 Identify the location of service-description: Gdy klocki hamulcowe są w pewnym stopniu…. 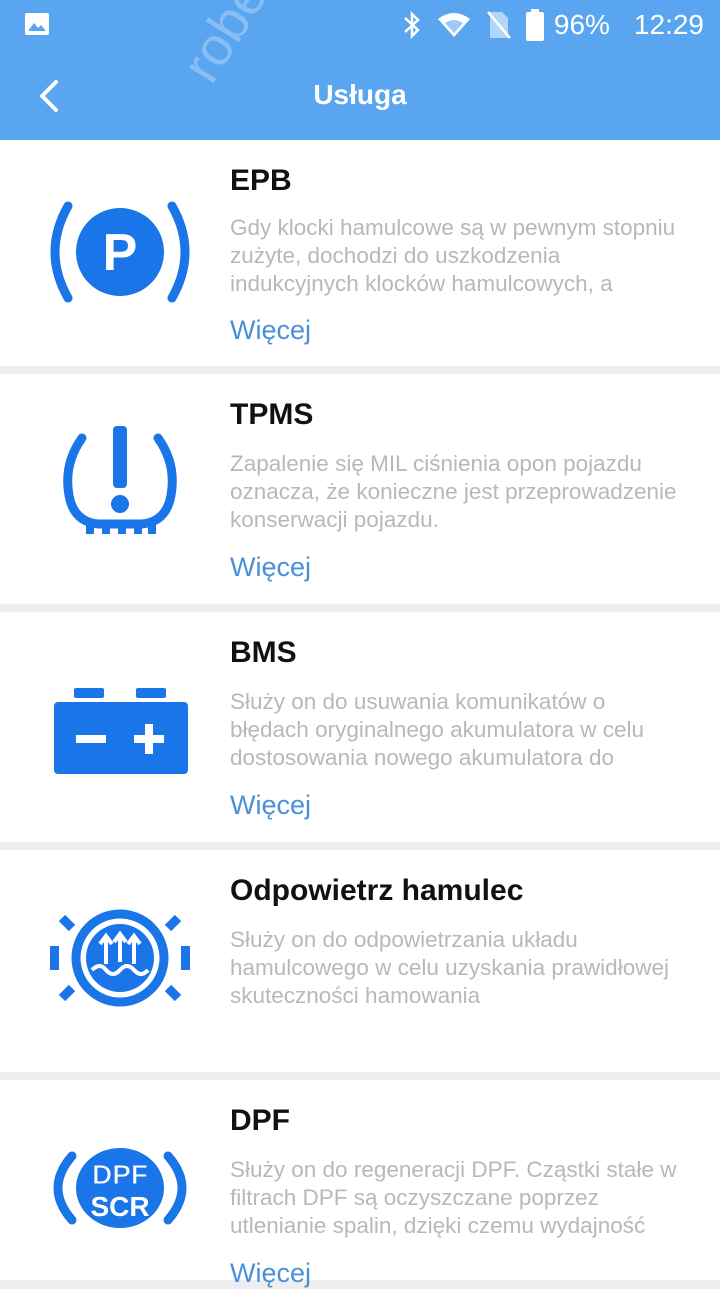
(453, 255).